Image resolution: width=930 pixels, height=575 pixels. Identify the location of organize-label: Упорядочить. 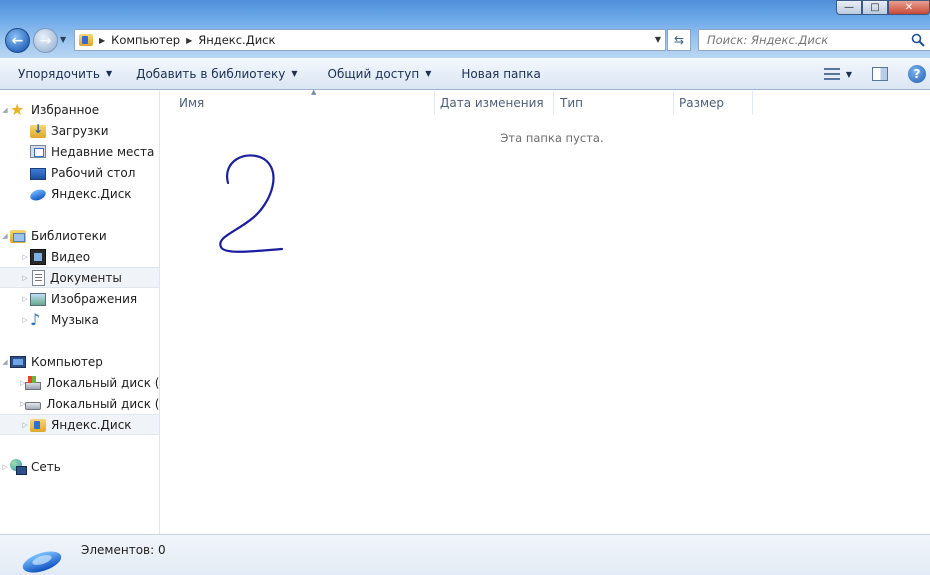
(59, 73).